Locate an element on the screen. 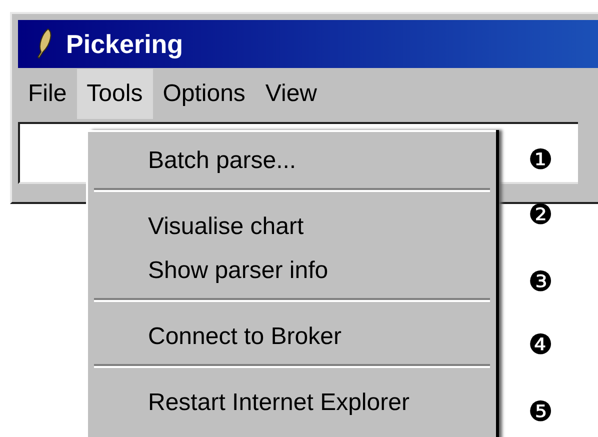 The height and width of the screenshot is (437, 598). menu-entry: Connect to Broker is located at coordinates (292, 340).